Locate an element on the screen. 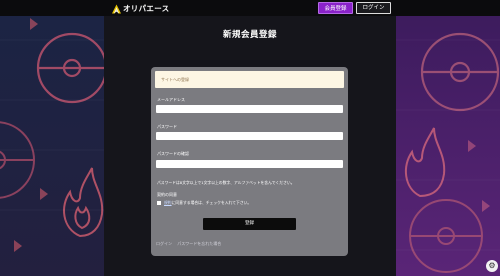  gear-icon: ⚙ is located at coordinates (492, 266).